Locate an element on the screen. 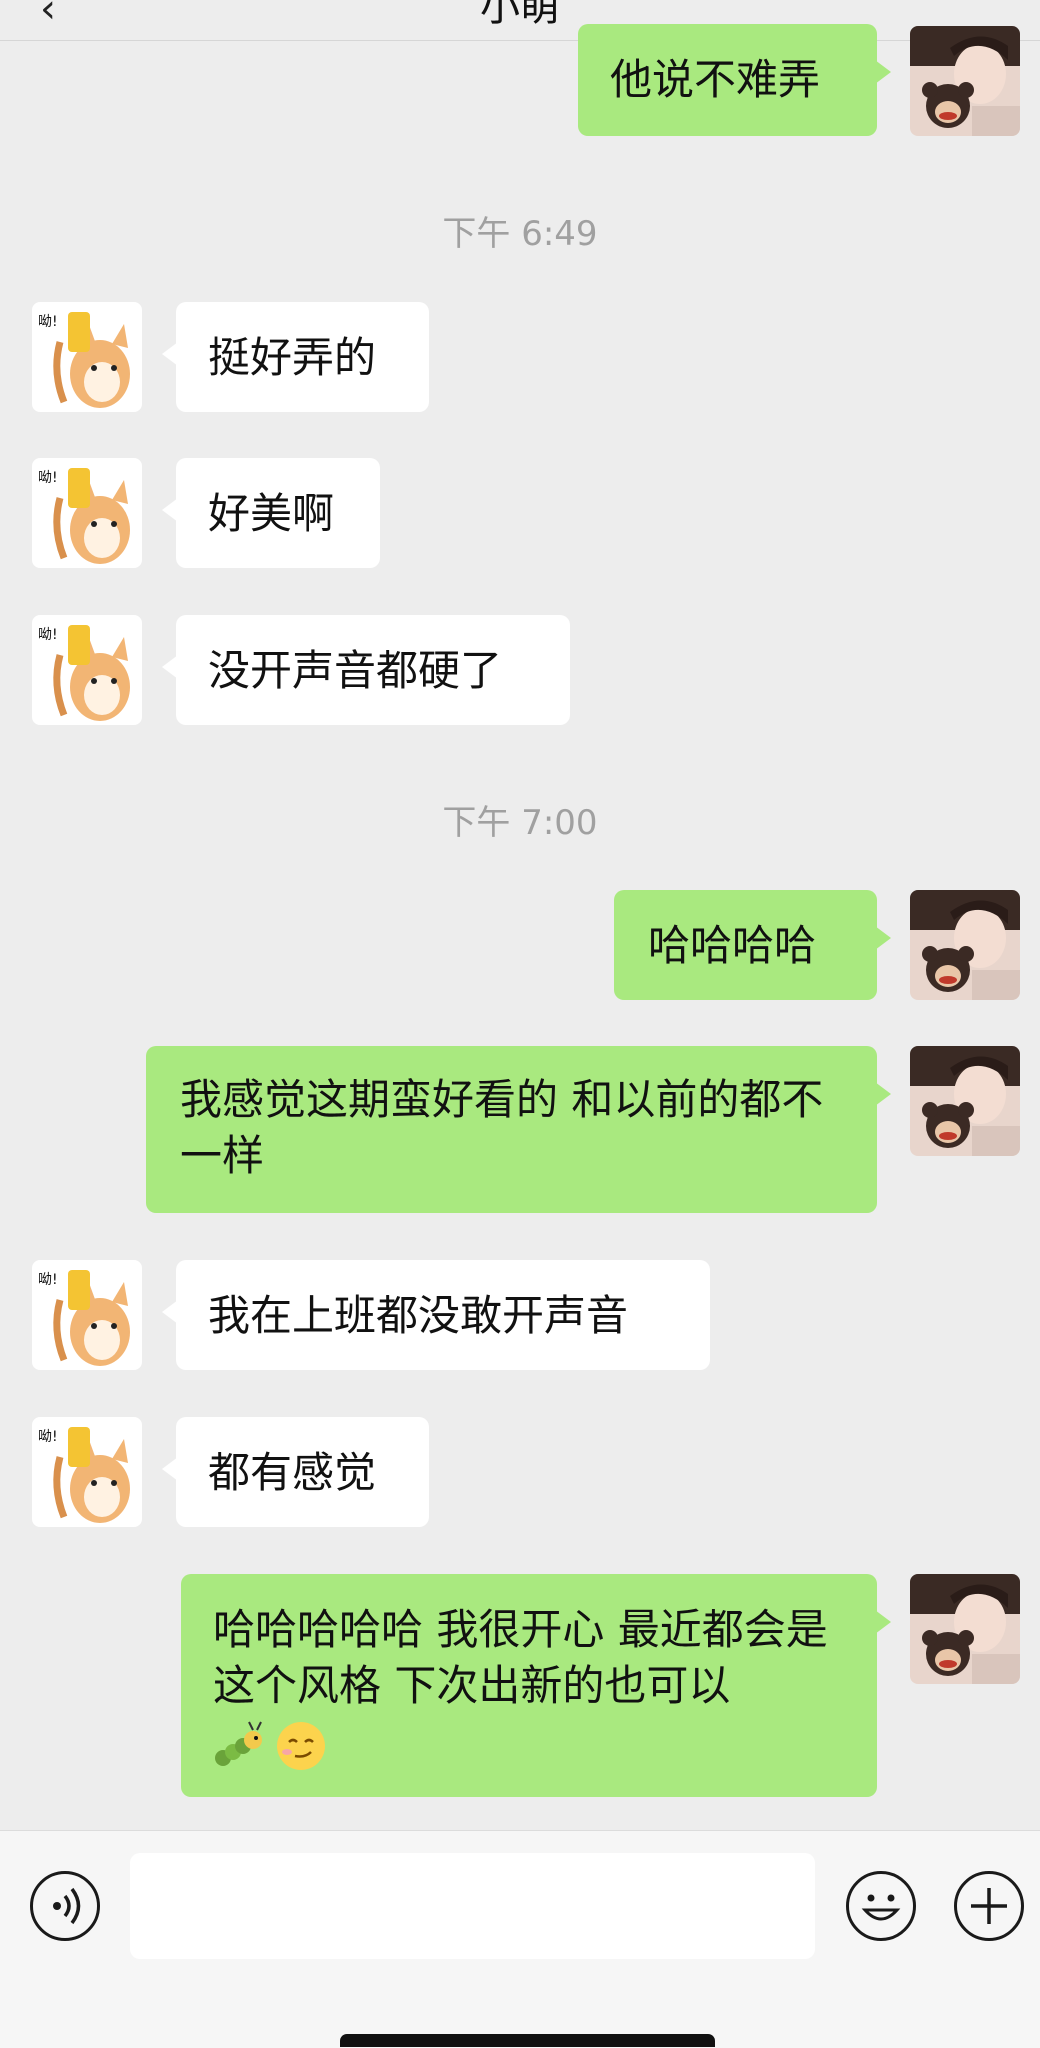 The height and width of the screenshot is (2048, 1040). message-text: 都有感觉 is located at coordinates (292, 1472).